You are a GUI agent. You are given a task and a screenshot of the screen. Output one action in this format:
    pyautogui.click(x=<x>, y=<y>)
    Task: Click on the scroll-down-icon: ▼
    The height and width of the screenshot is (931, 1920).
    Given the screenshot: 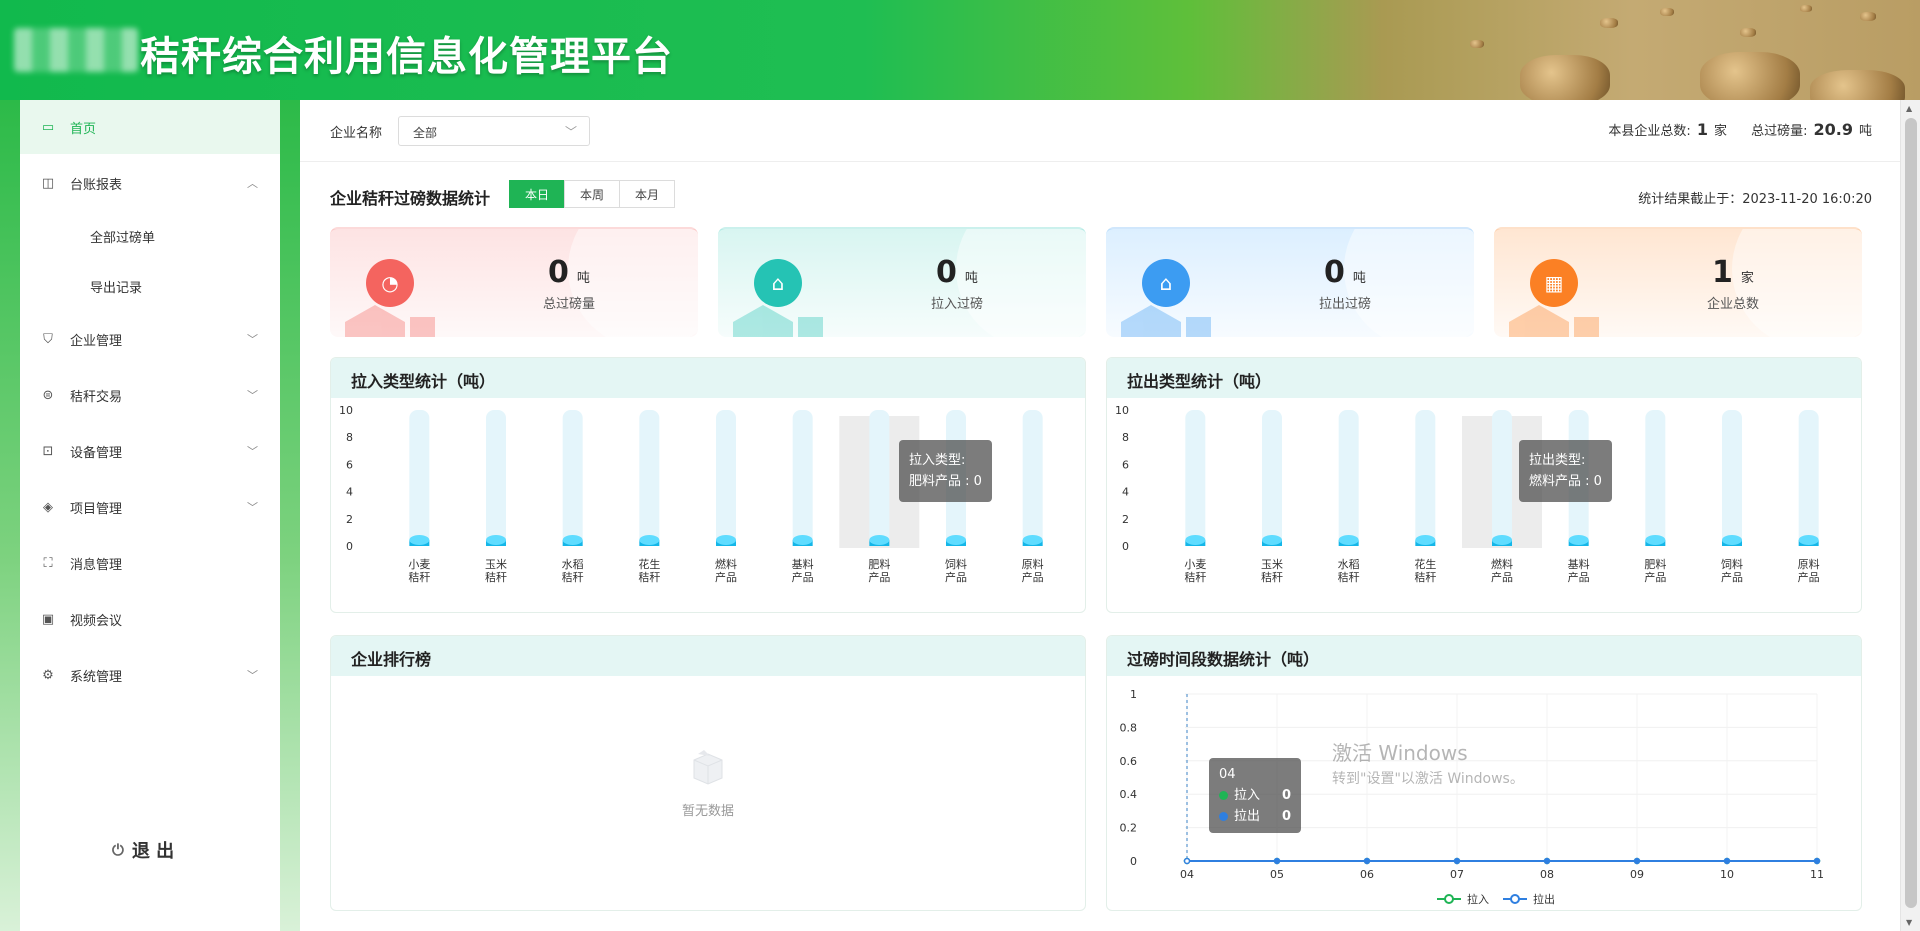 What is the action you would take?
    pyautogui.click(x=1909, y=922)
    